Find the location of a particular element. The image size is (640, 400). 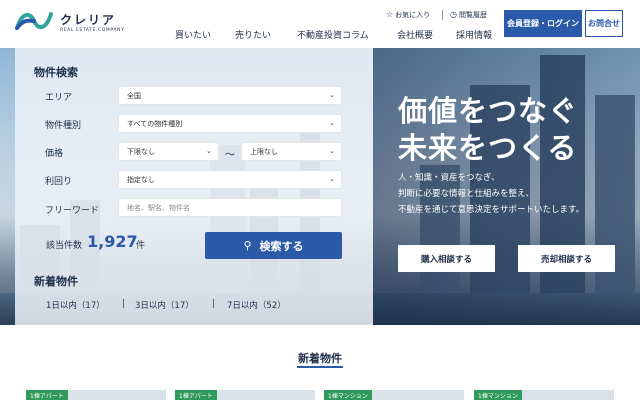

price-min-select: 下限なし ⌄ is located at coordinates (168, 151).